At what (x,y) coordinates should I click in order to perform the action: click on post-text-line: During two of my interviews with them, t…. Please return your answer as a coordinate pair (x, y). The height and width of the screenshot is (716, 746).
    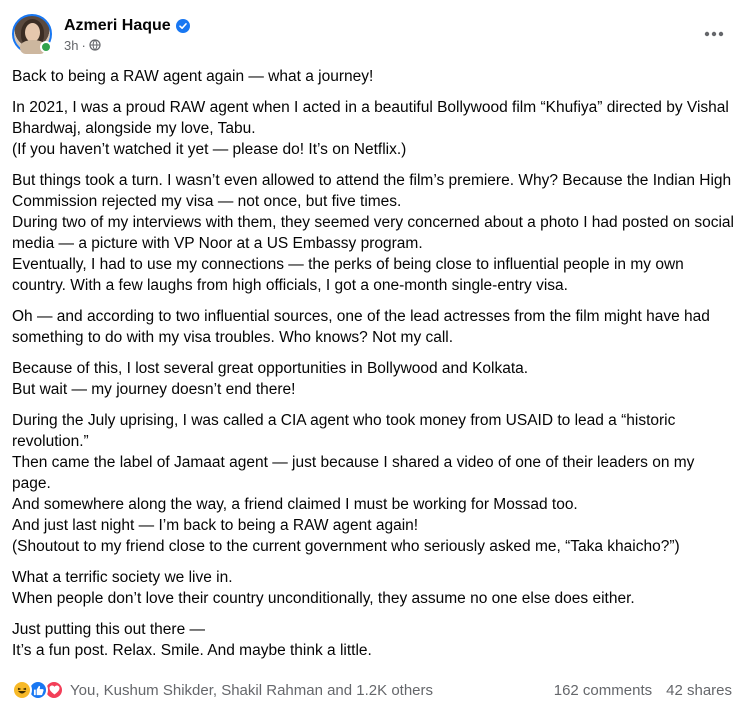
    Looking at the image, I should click on (373, 233).